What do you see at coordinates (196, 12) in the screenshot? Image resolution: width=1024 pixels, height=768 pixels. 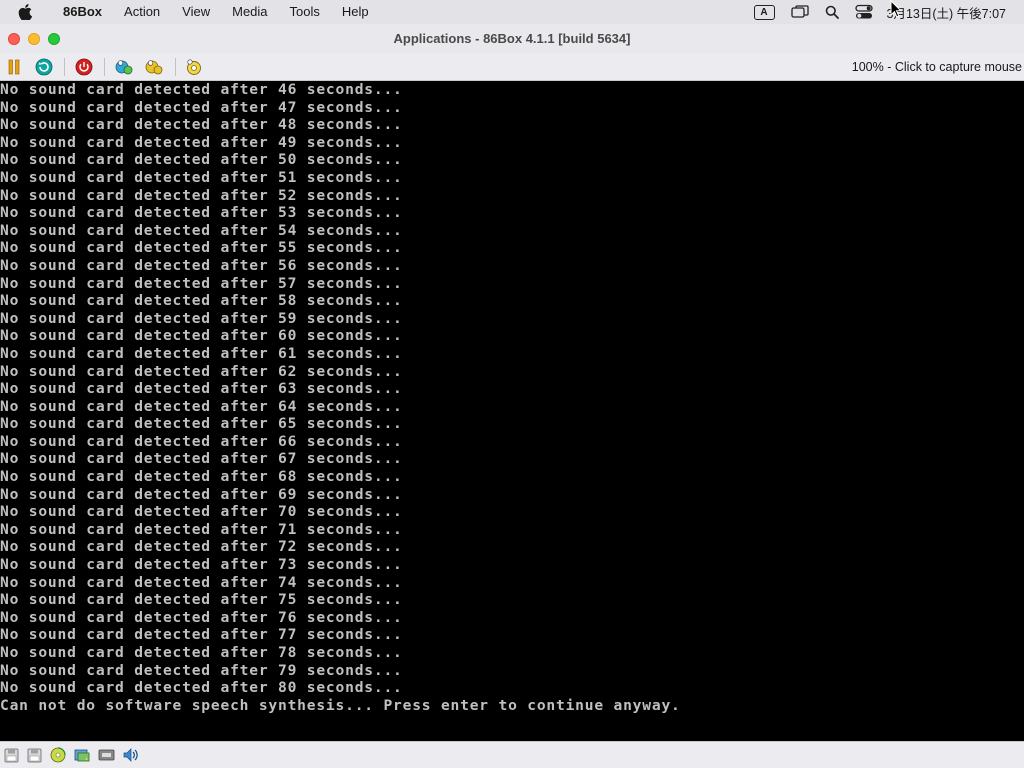 I see `menu-view: View` at bounding box center [196, 12].